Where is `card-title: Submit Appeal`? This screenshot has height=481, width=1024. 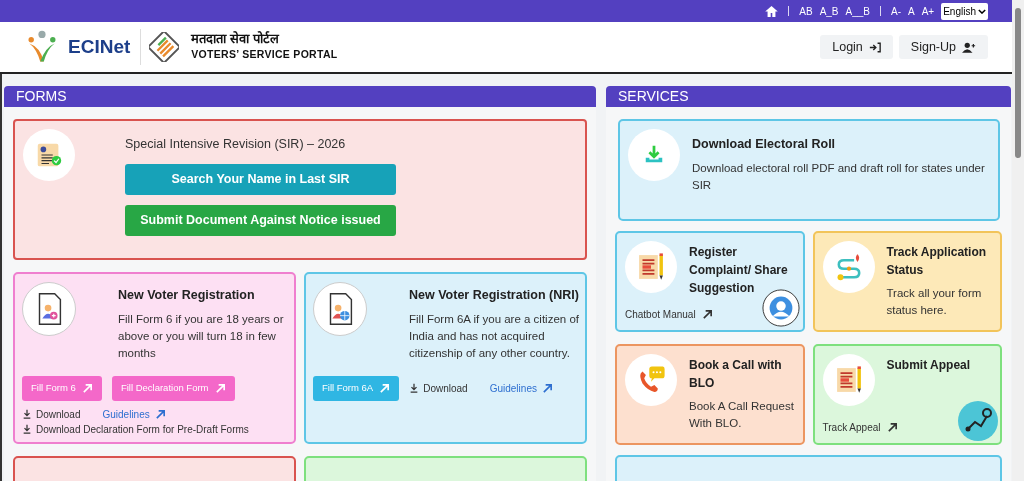
card-title: Submit Appeal is located at coordinates (929, 365).